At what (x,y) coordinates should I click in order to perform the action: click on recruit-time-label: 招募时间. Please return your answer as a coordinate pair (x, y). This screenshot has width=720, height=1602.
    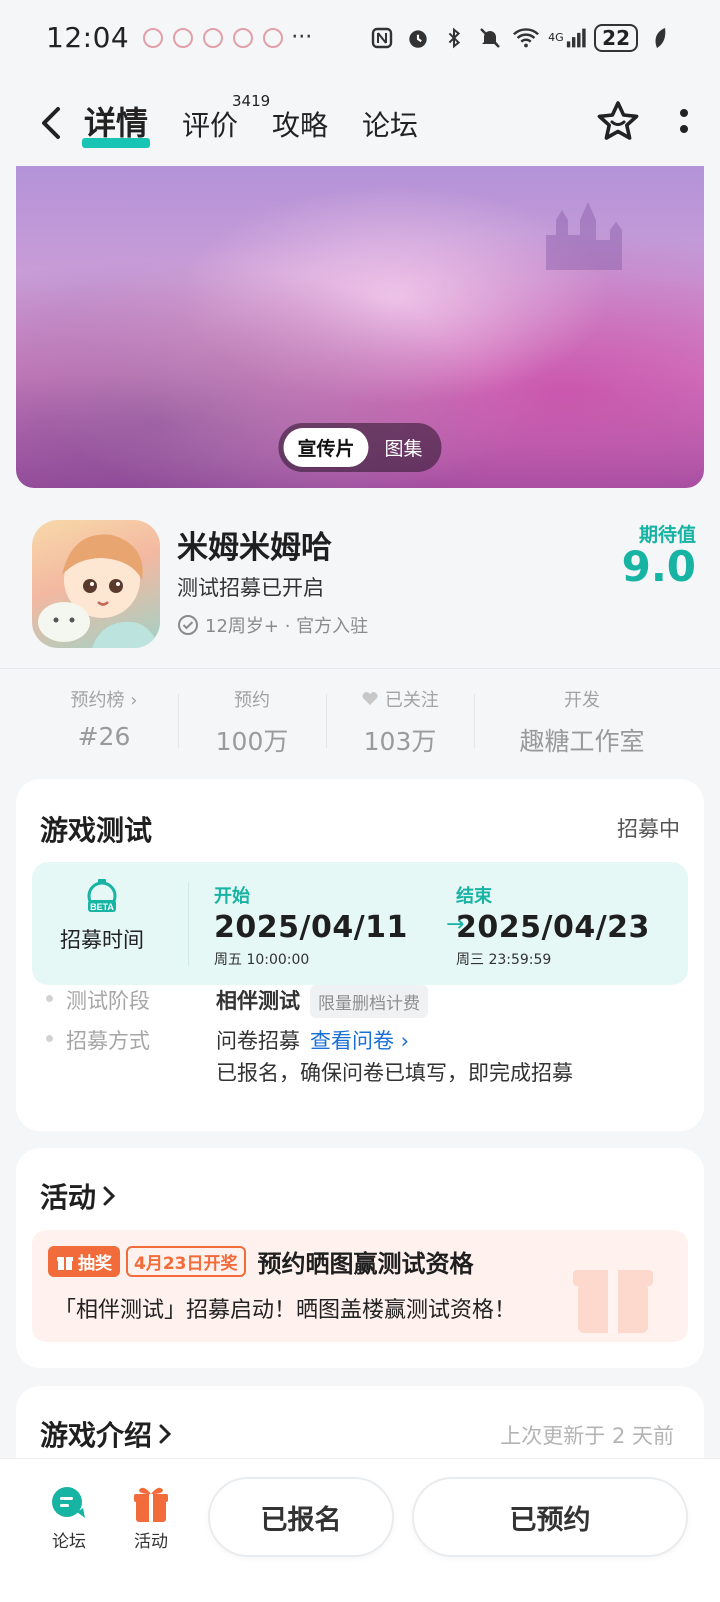
    Looking at the image, I should click on (102, 940).